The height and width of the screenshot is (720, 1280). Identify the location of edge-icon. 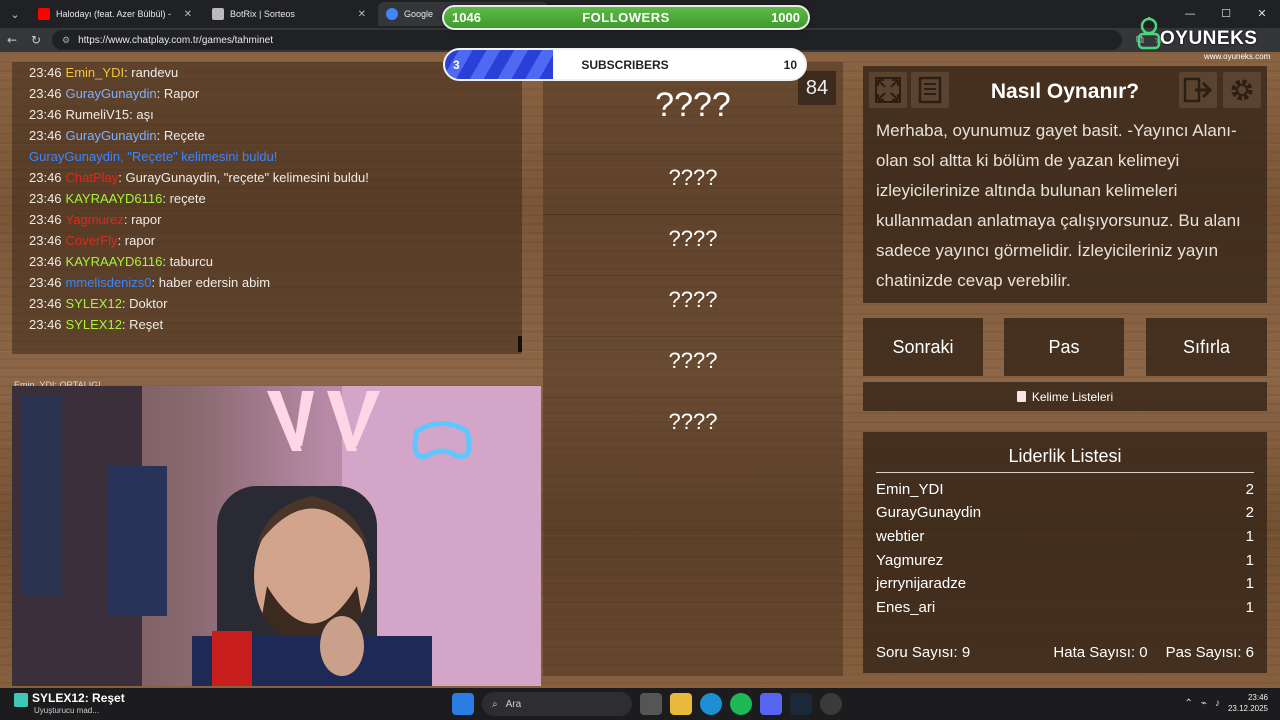
(711, 704).